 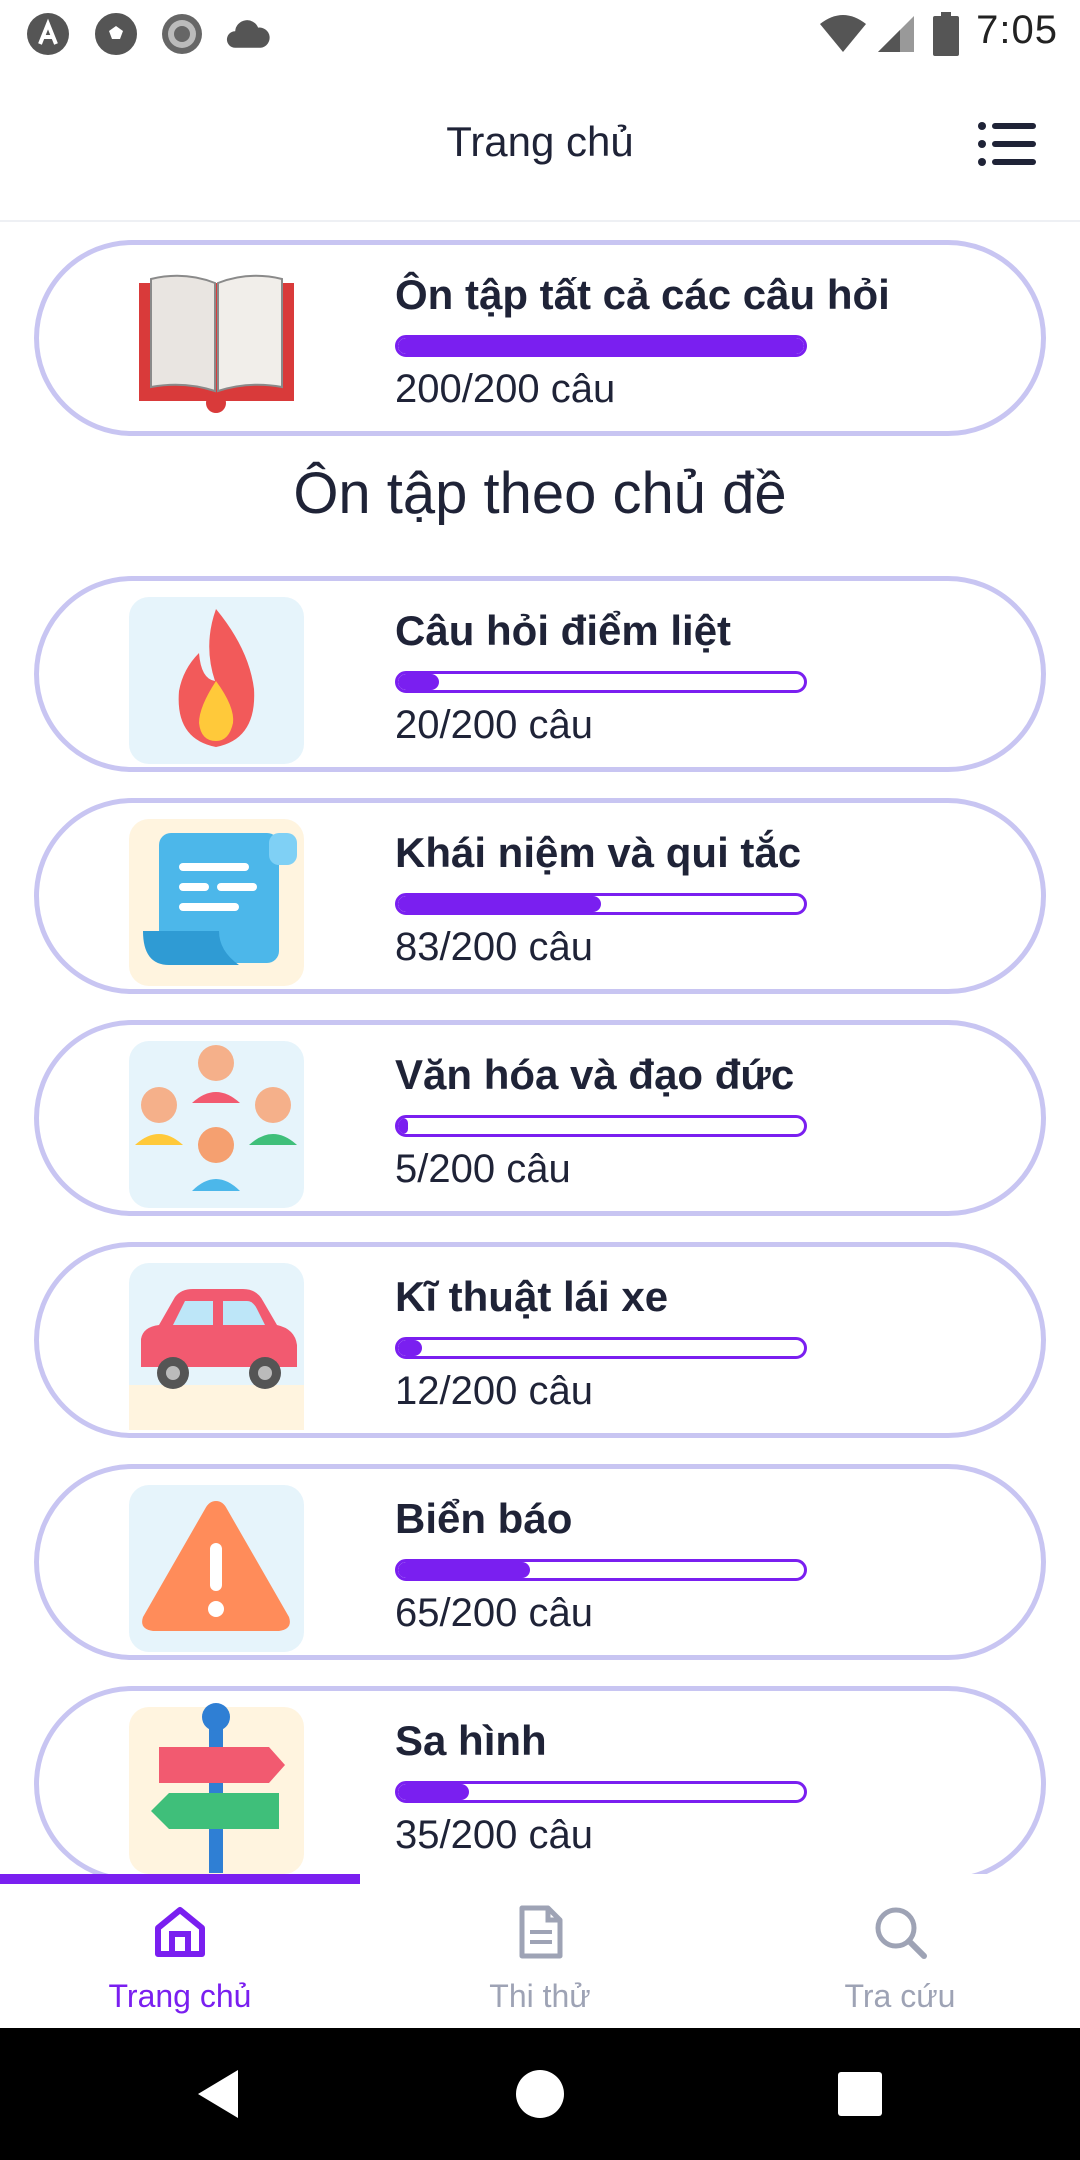 What do you see at coordinates (642, 294) in the screenshot?
I see `card-title: Ôn tập tất cả các câu hỏi` at bounding box center [642, 294].